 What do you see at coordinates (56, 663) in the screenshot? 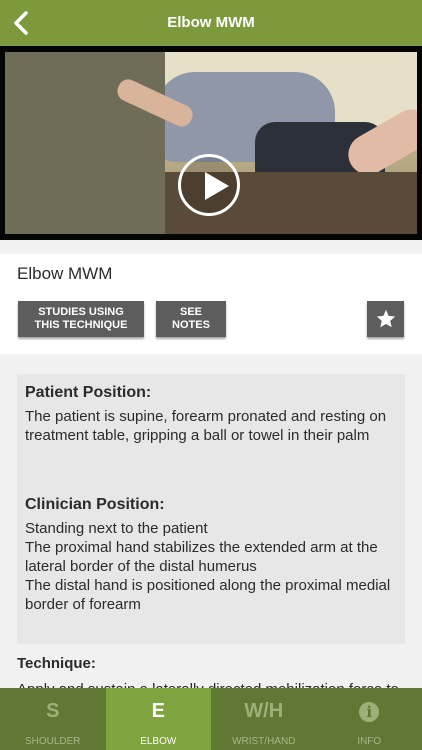
I see `technique-heading: Technique:` at bounding box center [56, 663].